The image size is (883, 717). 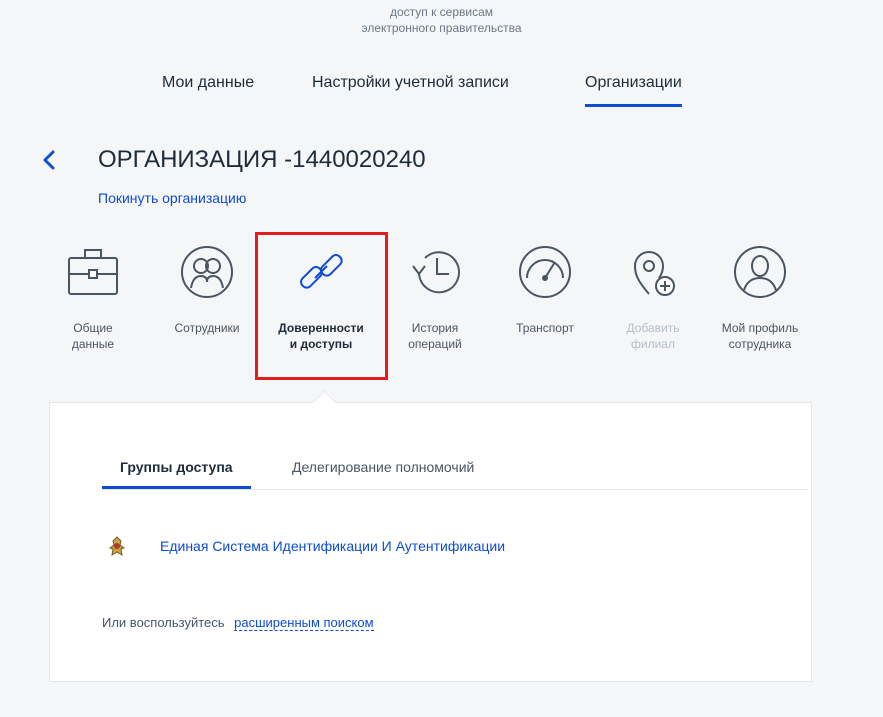 What do you see at coordinates (654, 273) in the screenshot?
I see `add-location-icon` at bounding box center [654, 273].